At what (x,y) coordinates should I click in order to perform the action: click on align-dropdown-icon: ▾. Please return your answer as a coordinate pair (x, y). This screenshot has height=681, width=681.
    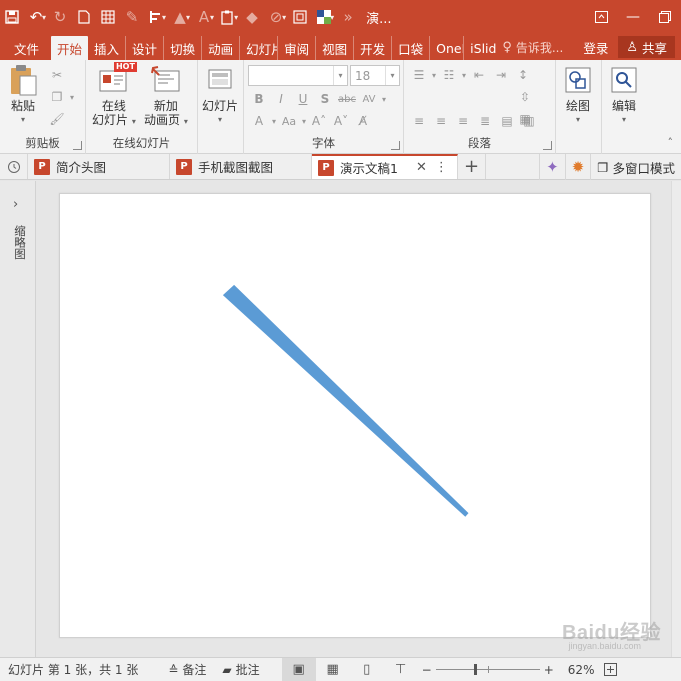
    Looking at the image, I should click on (164, 17).